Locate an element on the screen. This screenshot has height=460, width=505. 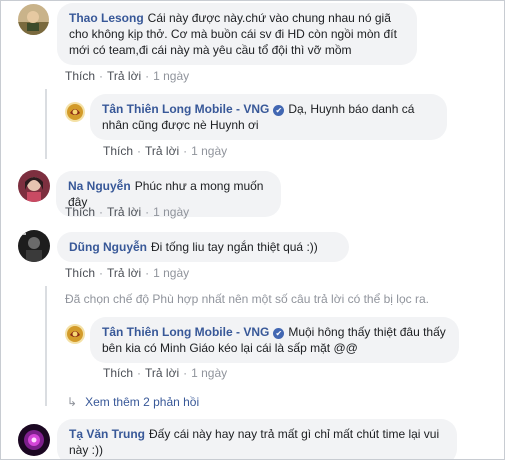
view-more-replies-link: ↳ Xem thêm 2 phản hồi is located at coordinates (133, 402).